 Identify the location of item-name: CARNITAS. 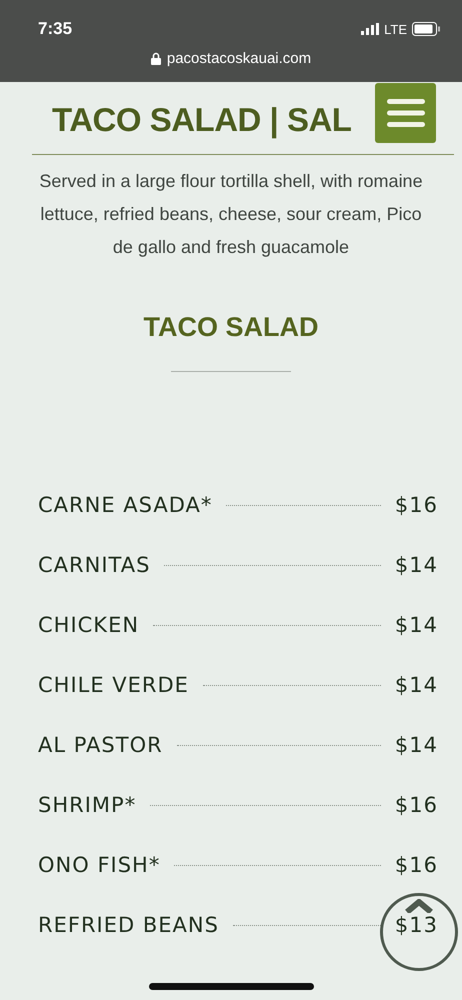
(94, 565).